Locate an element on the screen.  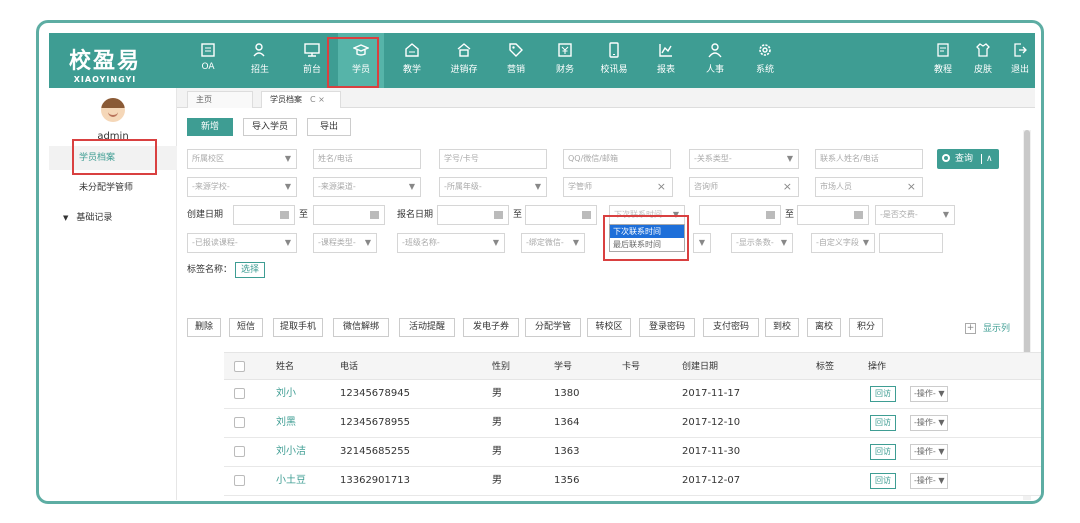
manager-input: 学管师 × is located at coordinates (618, 187).